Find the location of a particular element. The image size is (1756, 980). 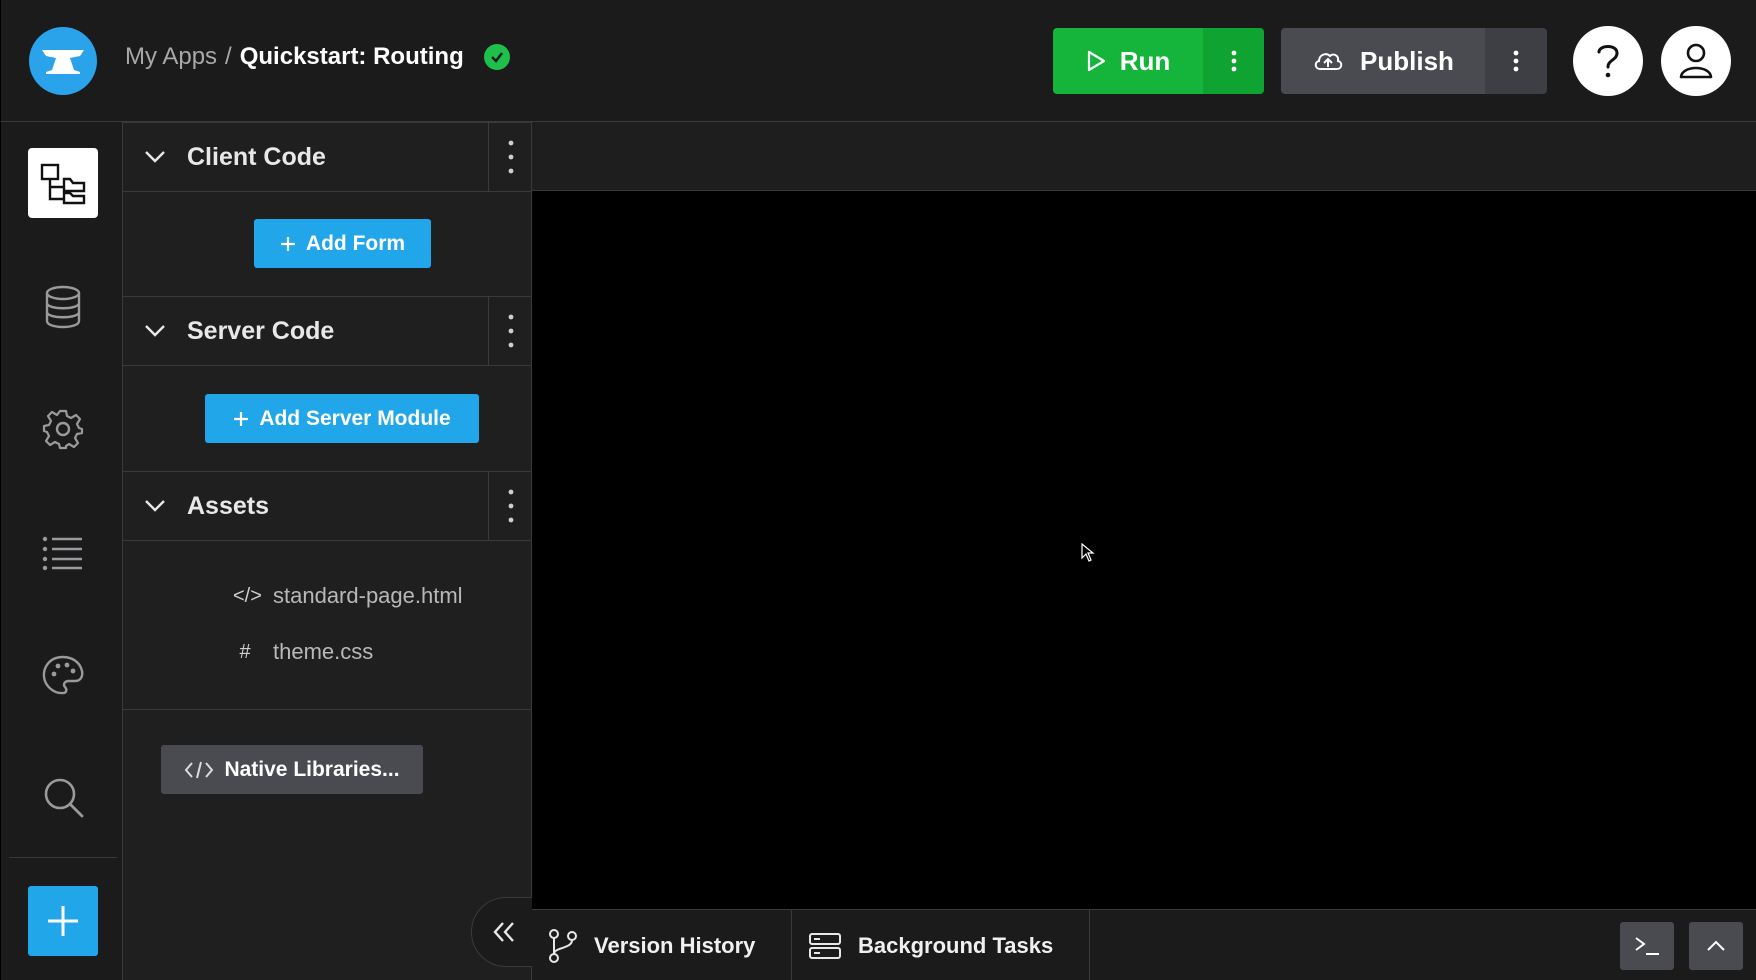

list-icon is located at coordinates (62, 553).